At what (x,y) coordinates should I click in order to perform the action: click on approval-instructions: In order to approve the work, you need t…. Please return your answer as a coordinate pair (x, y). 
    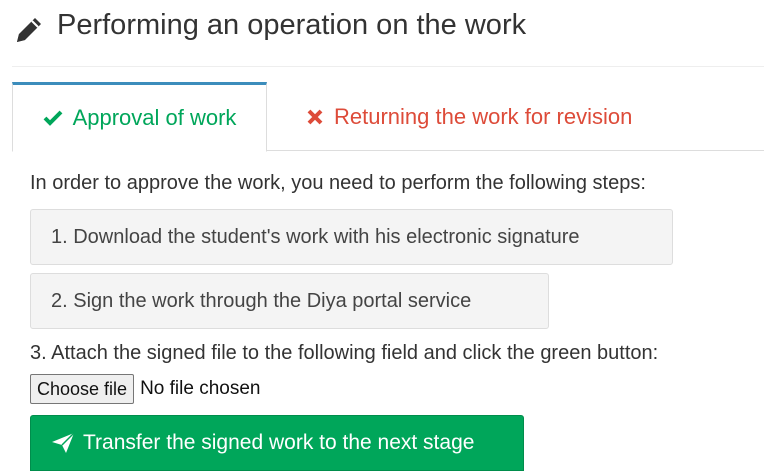
    Looking at the image, I should click on (338, 183).